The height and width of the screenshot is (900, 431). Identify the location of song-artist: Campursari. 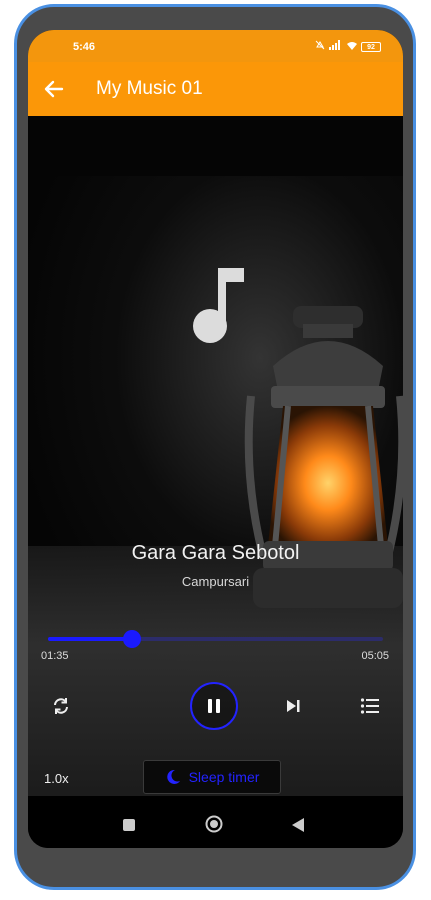
(215, 581).